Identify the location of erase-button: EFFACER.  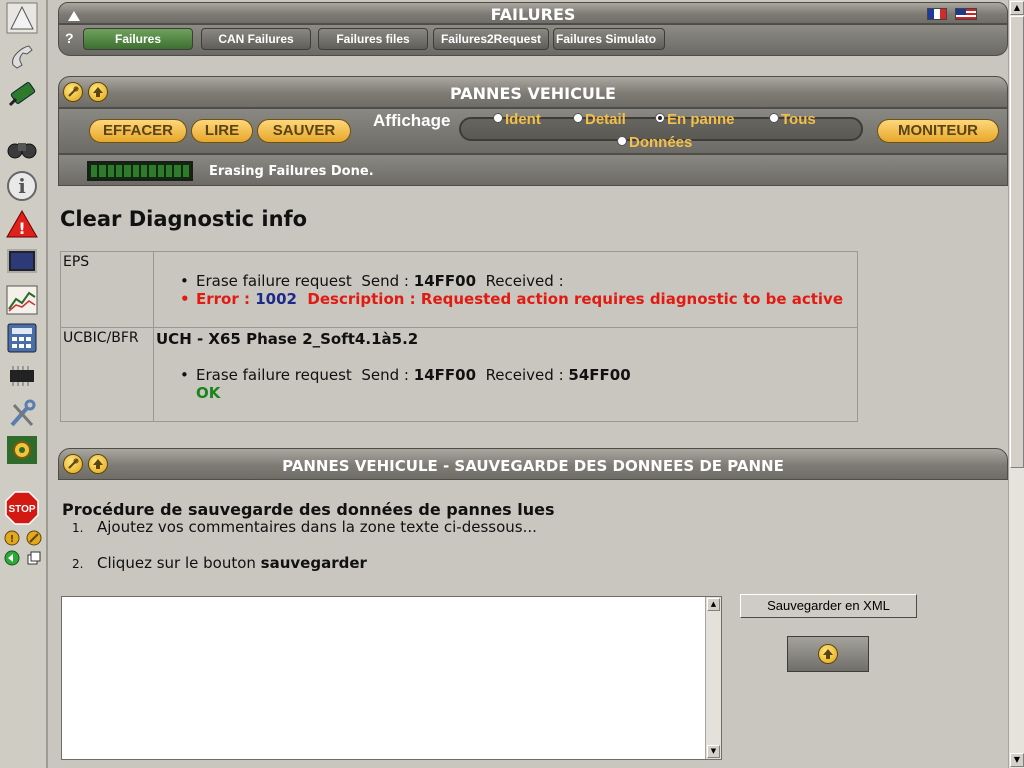
(138, 131).